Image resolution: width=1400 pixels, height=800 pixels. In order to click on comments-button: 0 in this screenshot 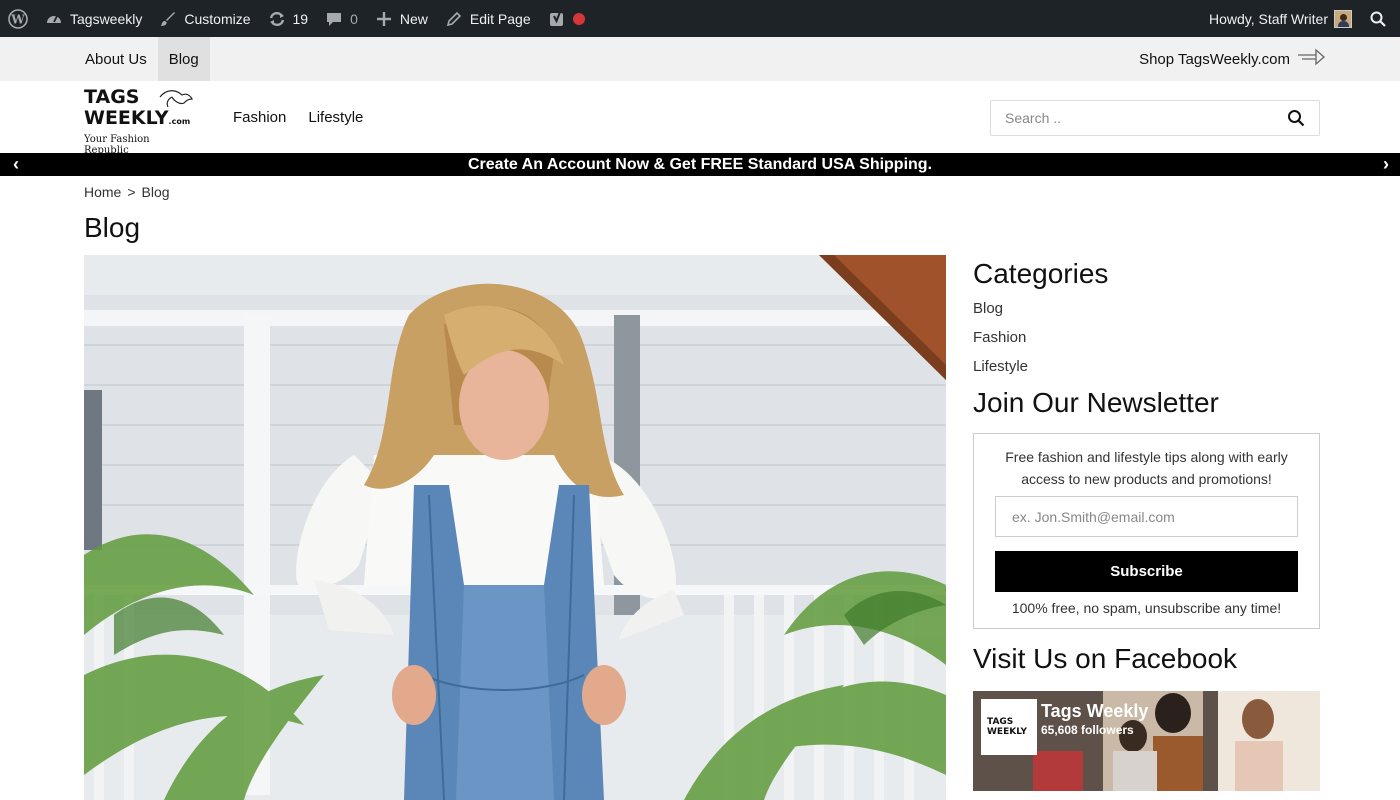, I will do `click(341, 18)`.